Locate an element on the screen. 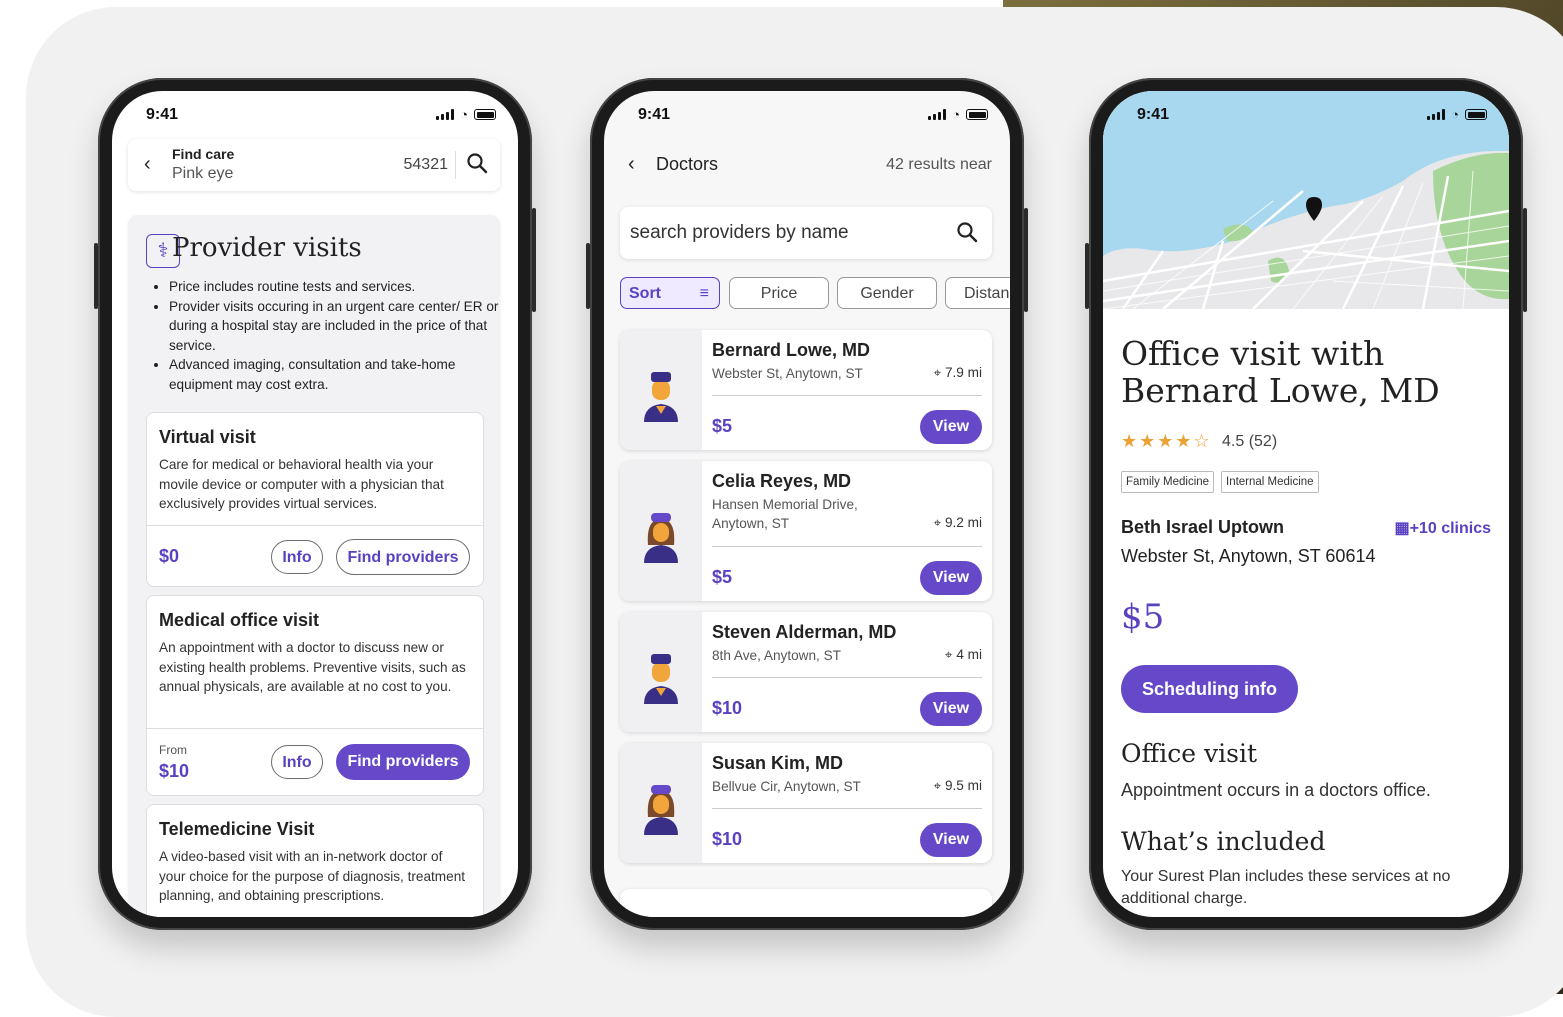 Image resolution: width=1563 pixels, height=1017 pixels. distance: ⌖ 9.5 mi is located at coordinates (958, 786).